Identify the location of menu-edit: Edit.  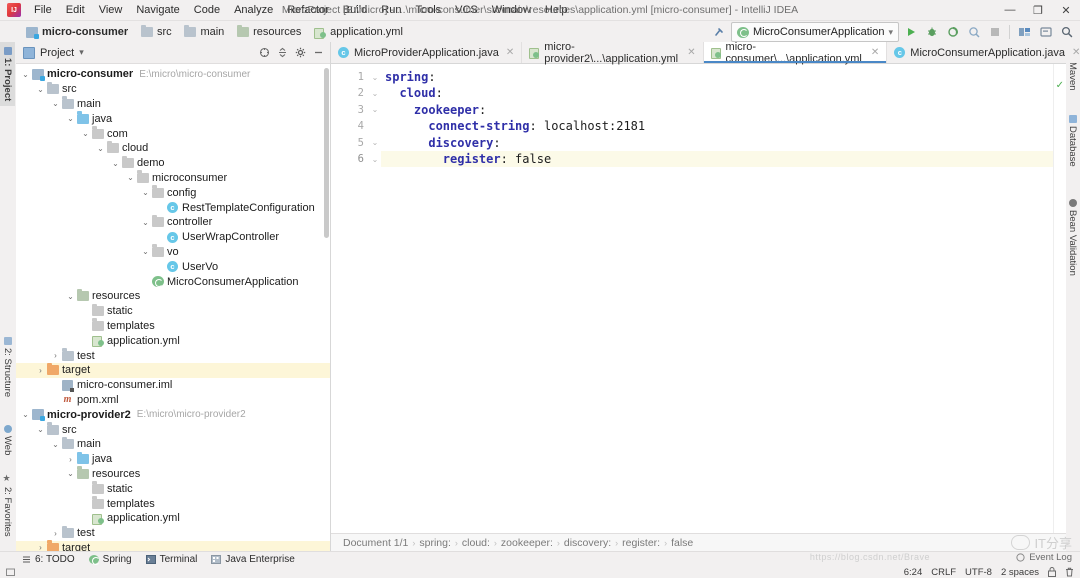
(75, 10).